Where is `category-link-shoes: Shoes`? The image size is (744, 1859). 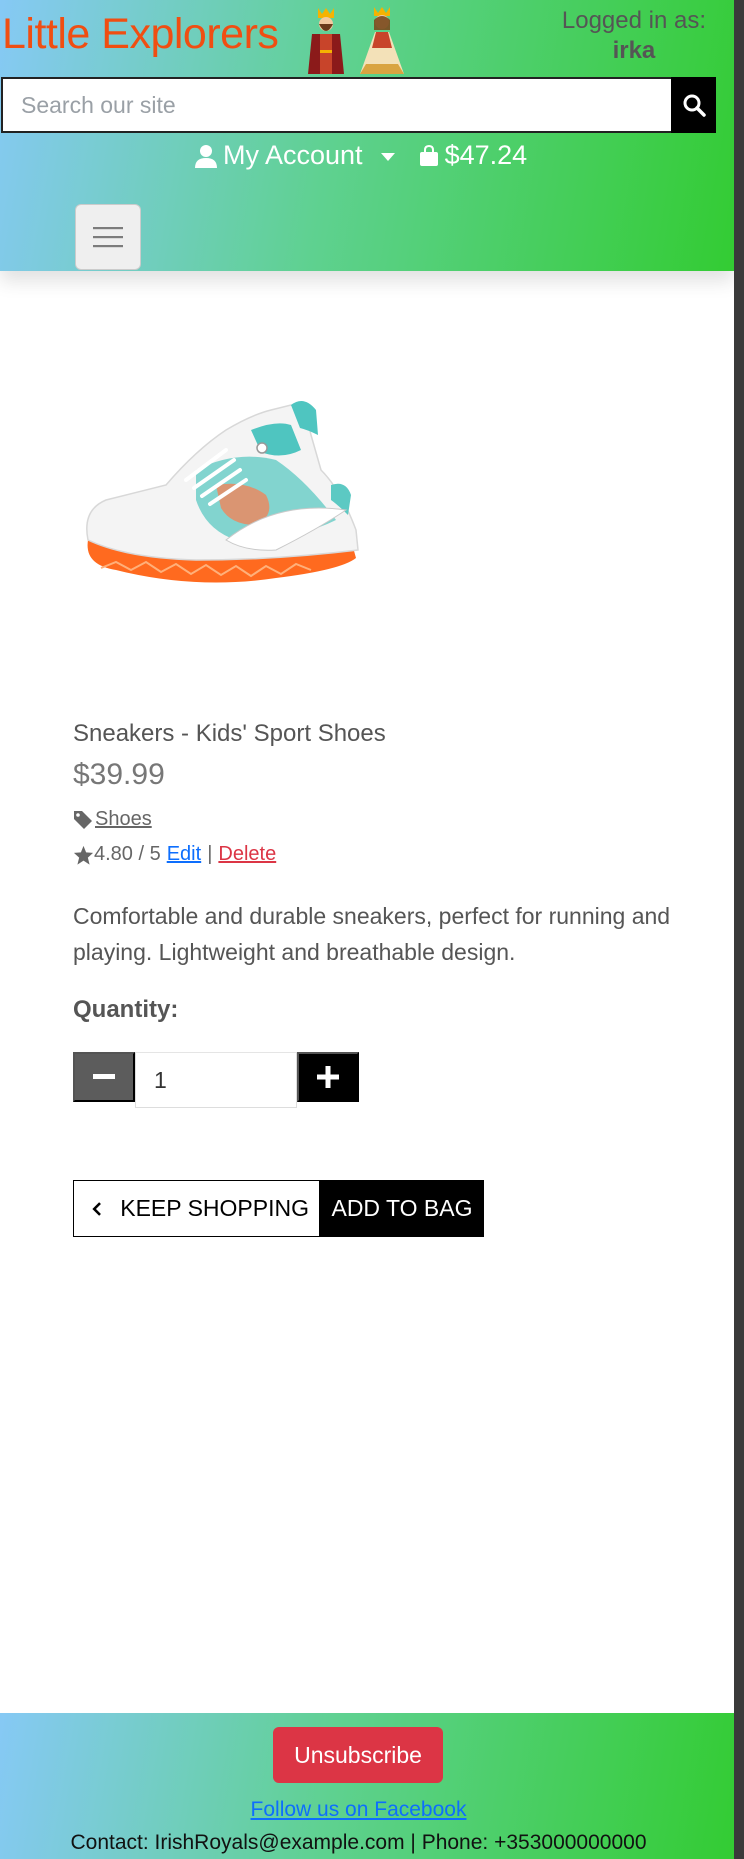 category-link-shoes: Shoes is located at coordinates (123, 819).